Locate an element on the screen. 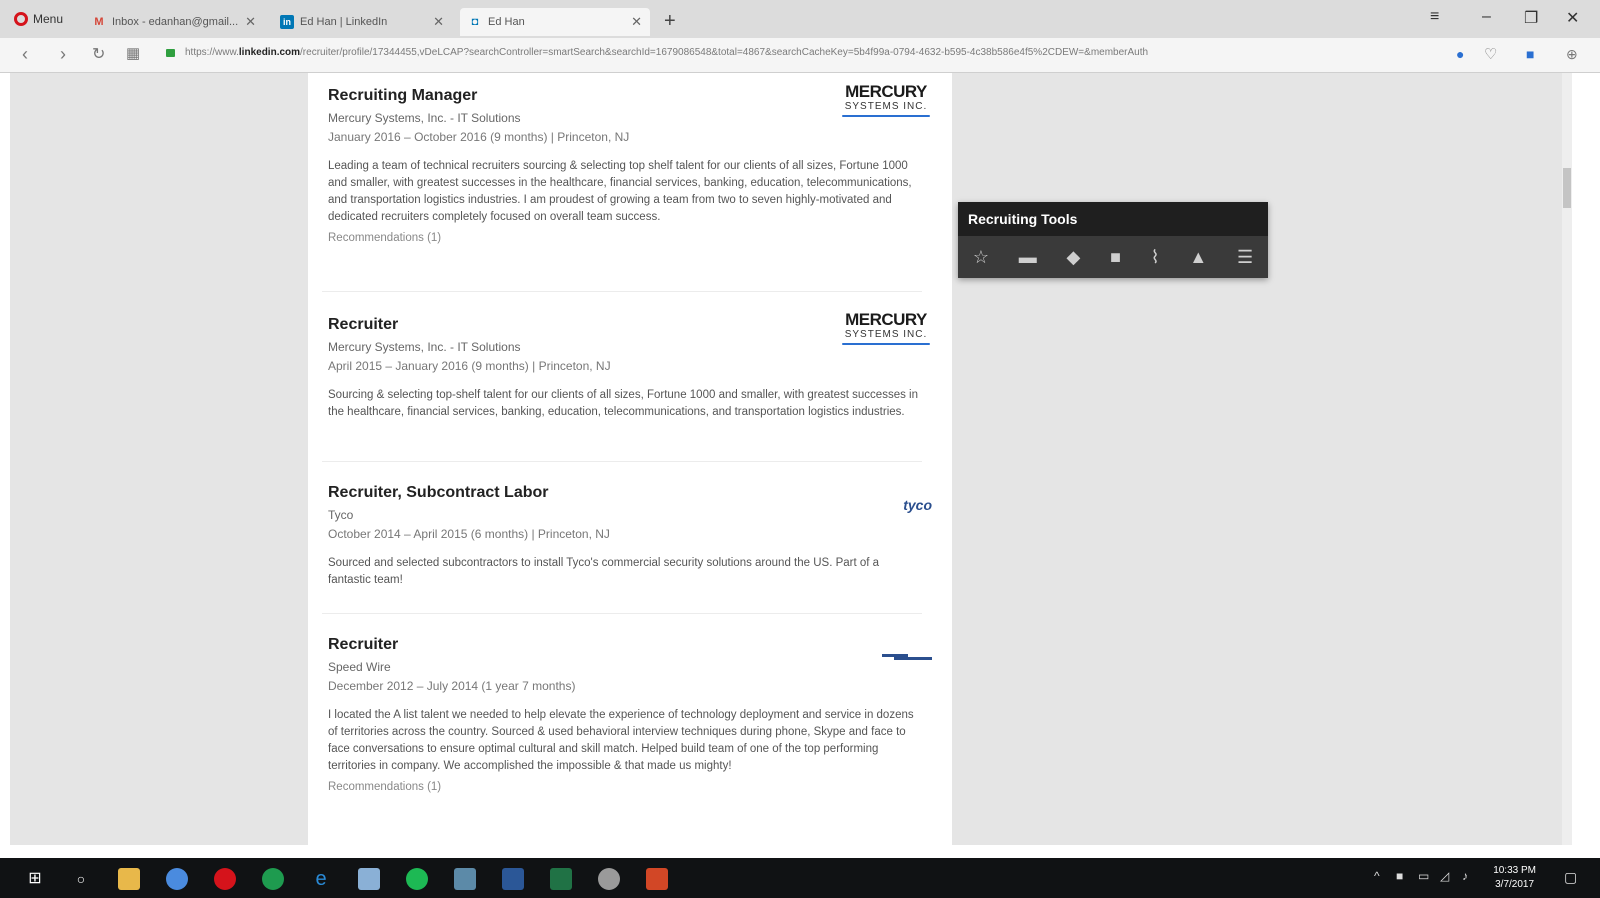 The image size is (1600, 898). tab-gmail: M Inbox - edanhan@gmail... ✕ is located at coordinates (174, 22).